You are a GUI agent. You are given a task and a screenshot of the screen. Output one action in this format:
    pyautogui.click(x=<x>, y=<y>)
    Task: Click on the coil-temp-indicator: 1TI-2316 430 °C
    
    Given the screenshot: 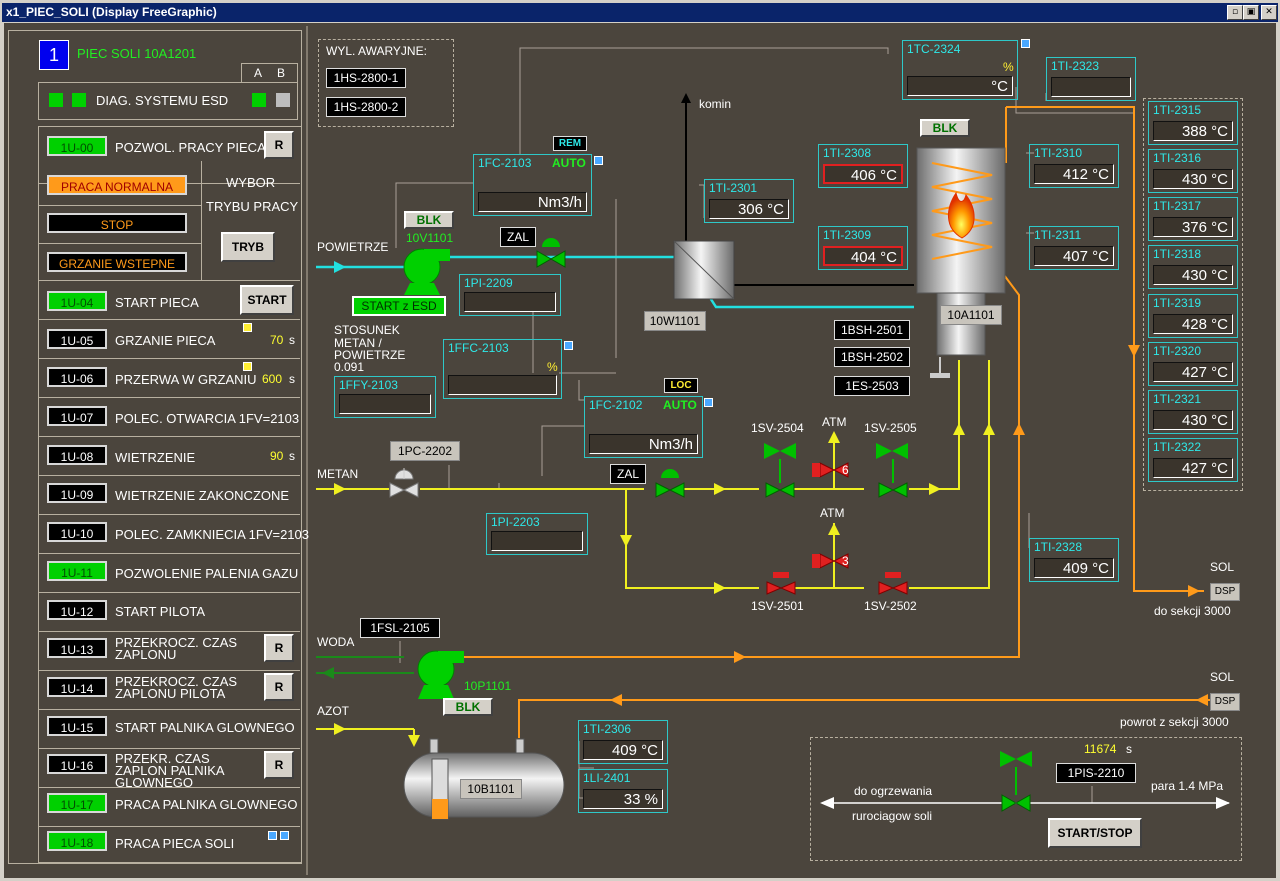 What is the action you would take?
    pyautogui.click(x=1193, y=171)
    